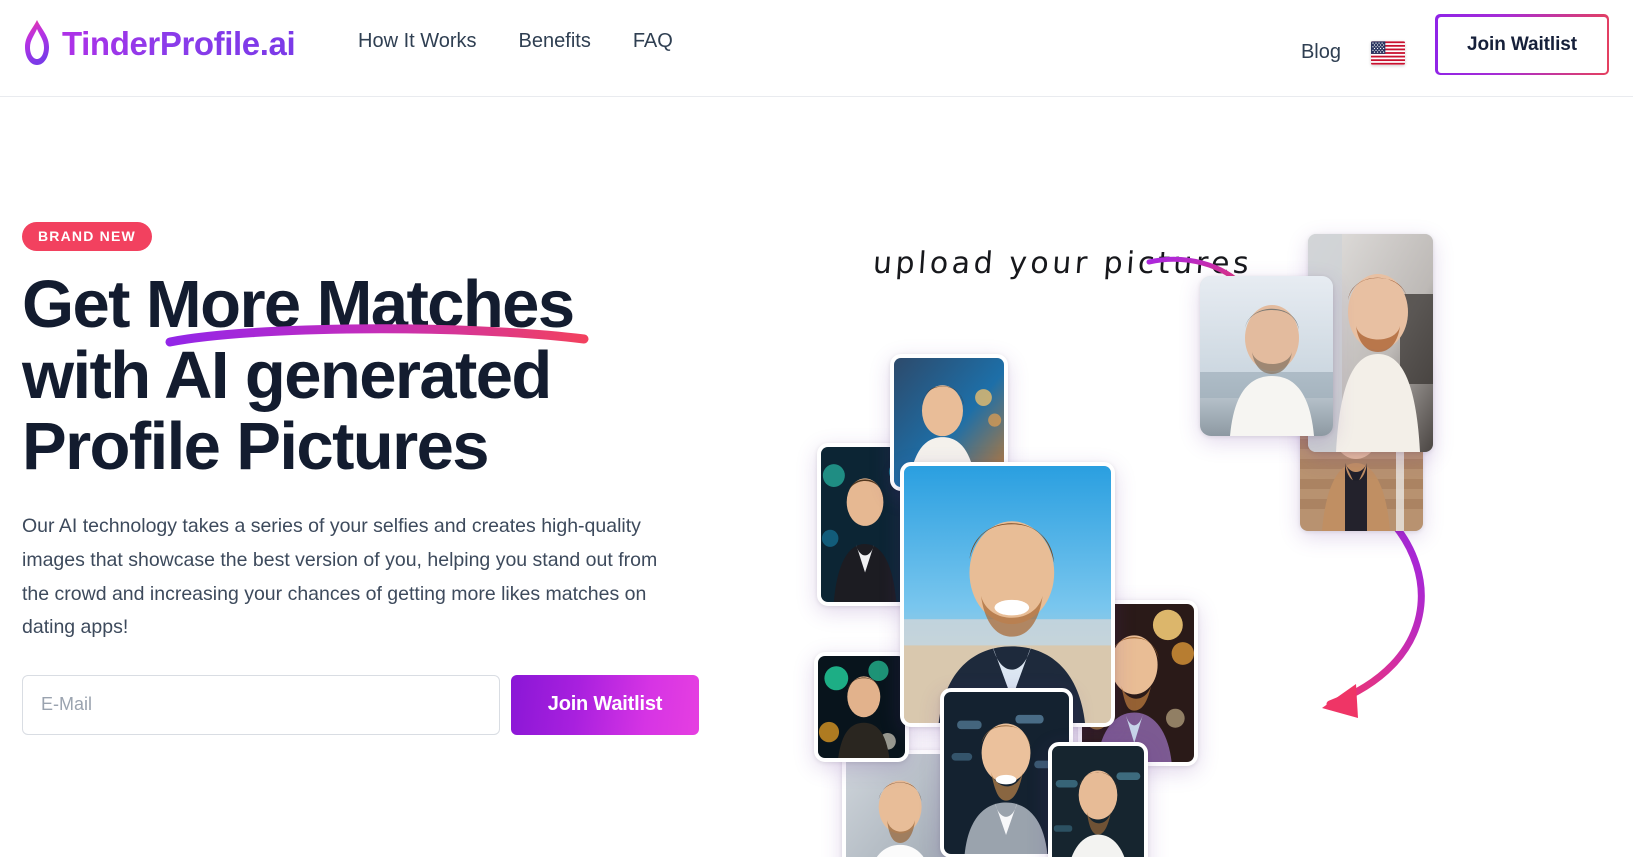  What do you see at coordinates (1388, 52) in the screenshot?
I see `us-flag-icon` at bounding box center [1388, 52].